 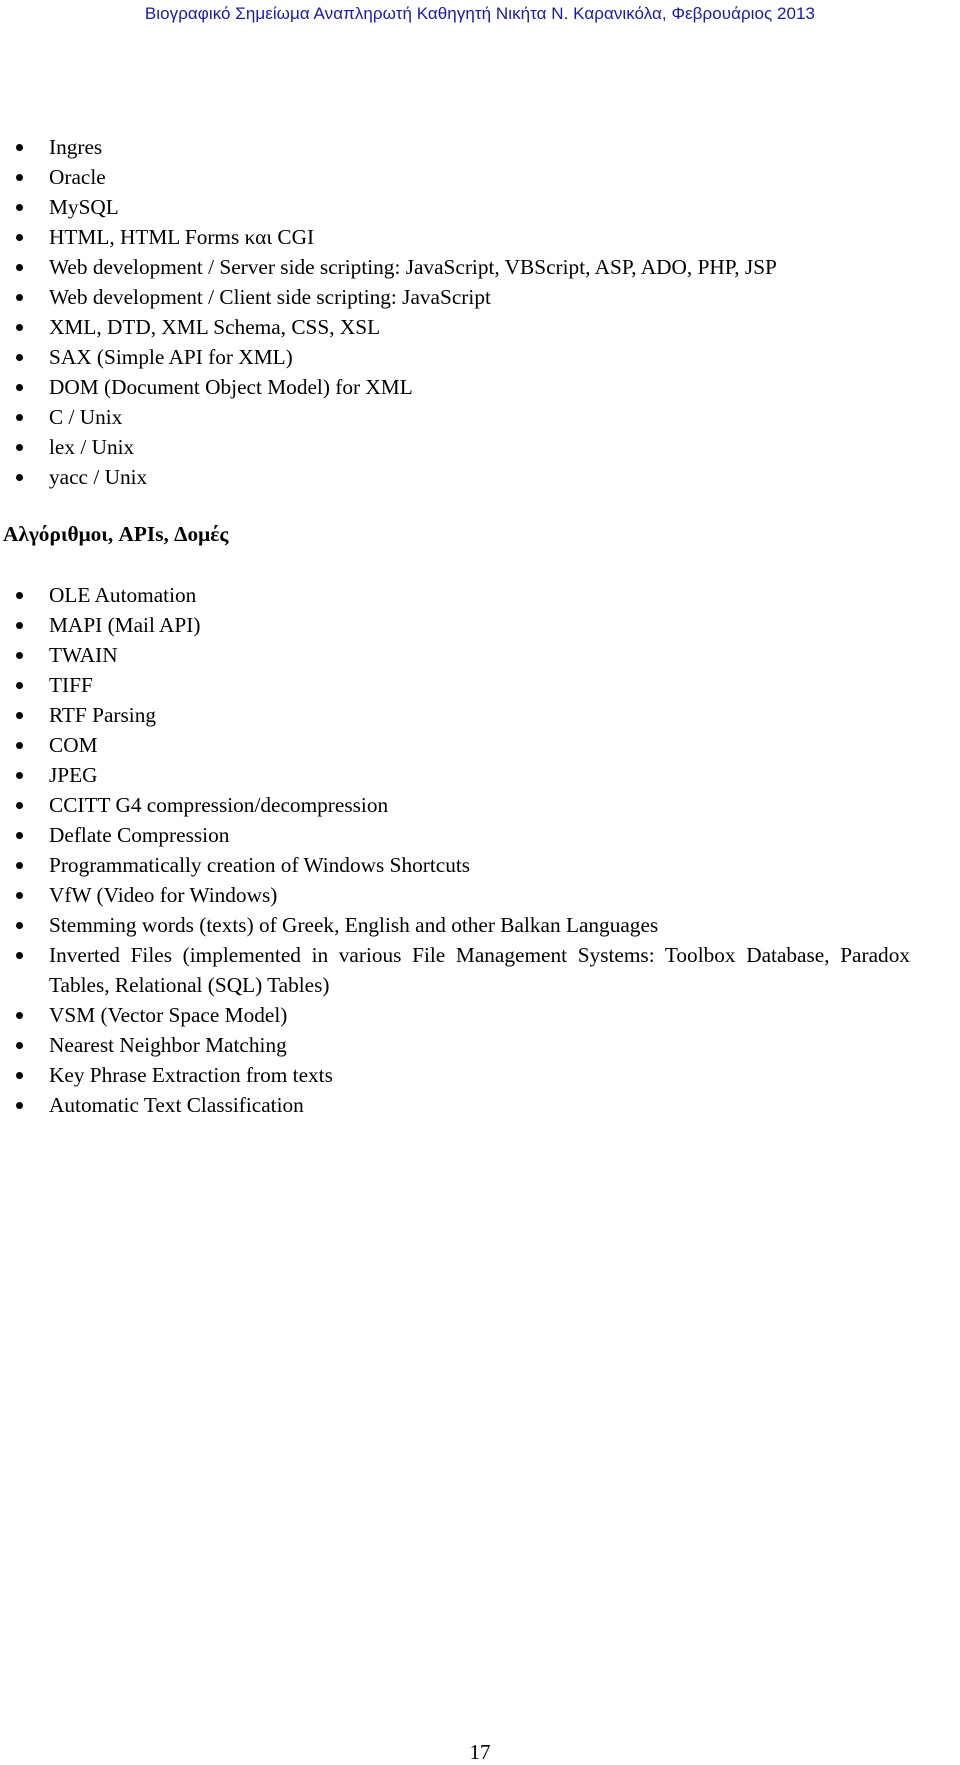 I want to click on list-item: CCITT G4 compression/decompression, so click(x=455, y=805).